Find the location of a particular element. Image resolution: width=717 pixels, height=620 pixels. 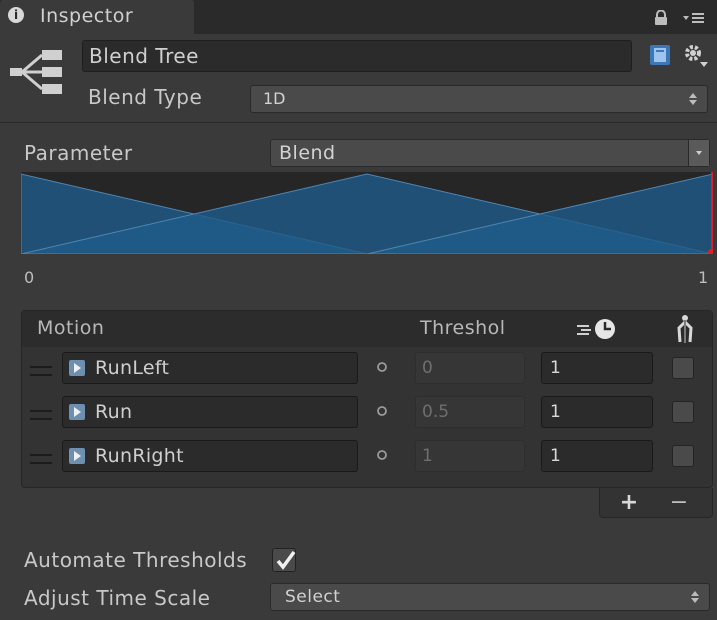

parameter-dropdown: Blend is located at coordinates (490, 153).